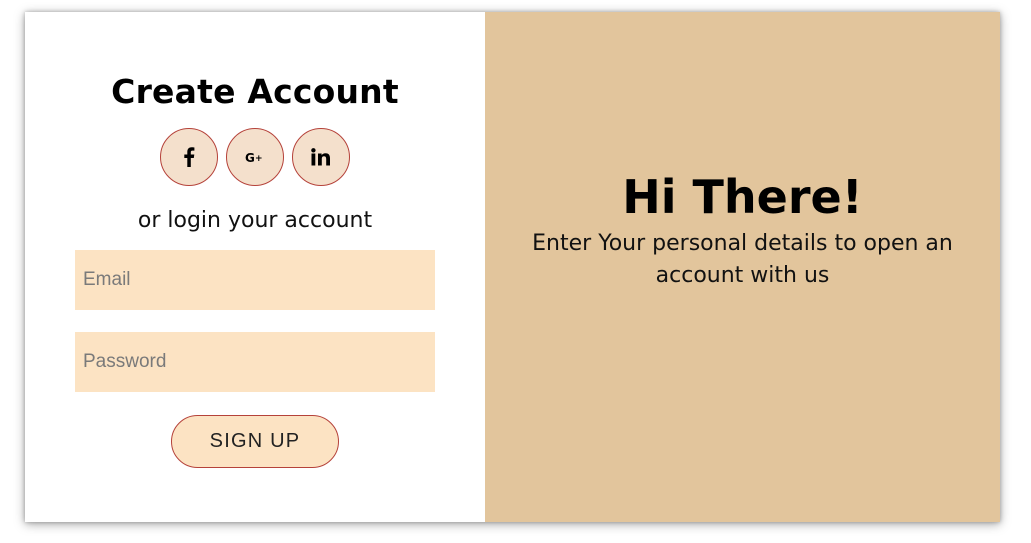 Image resolution: width=1031 pixels, height=543 pixels. I want to click on social-login-group: G +, so click(255, 158).